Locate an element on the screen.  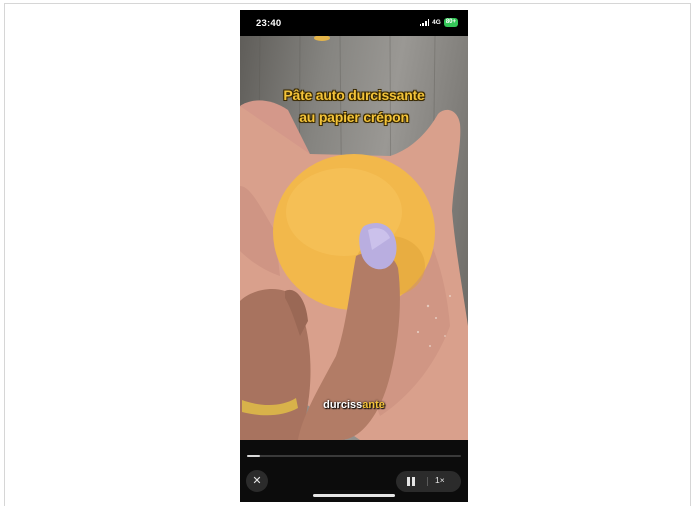
network-label: 4G is located at coordinates (436, 22).